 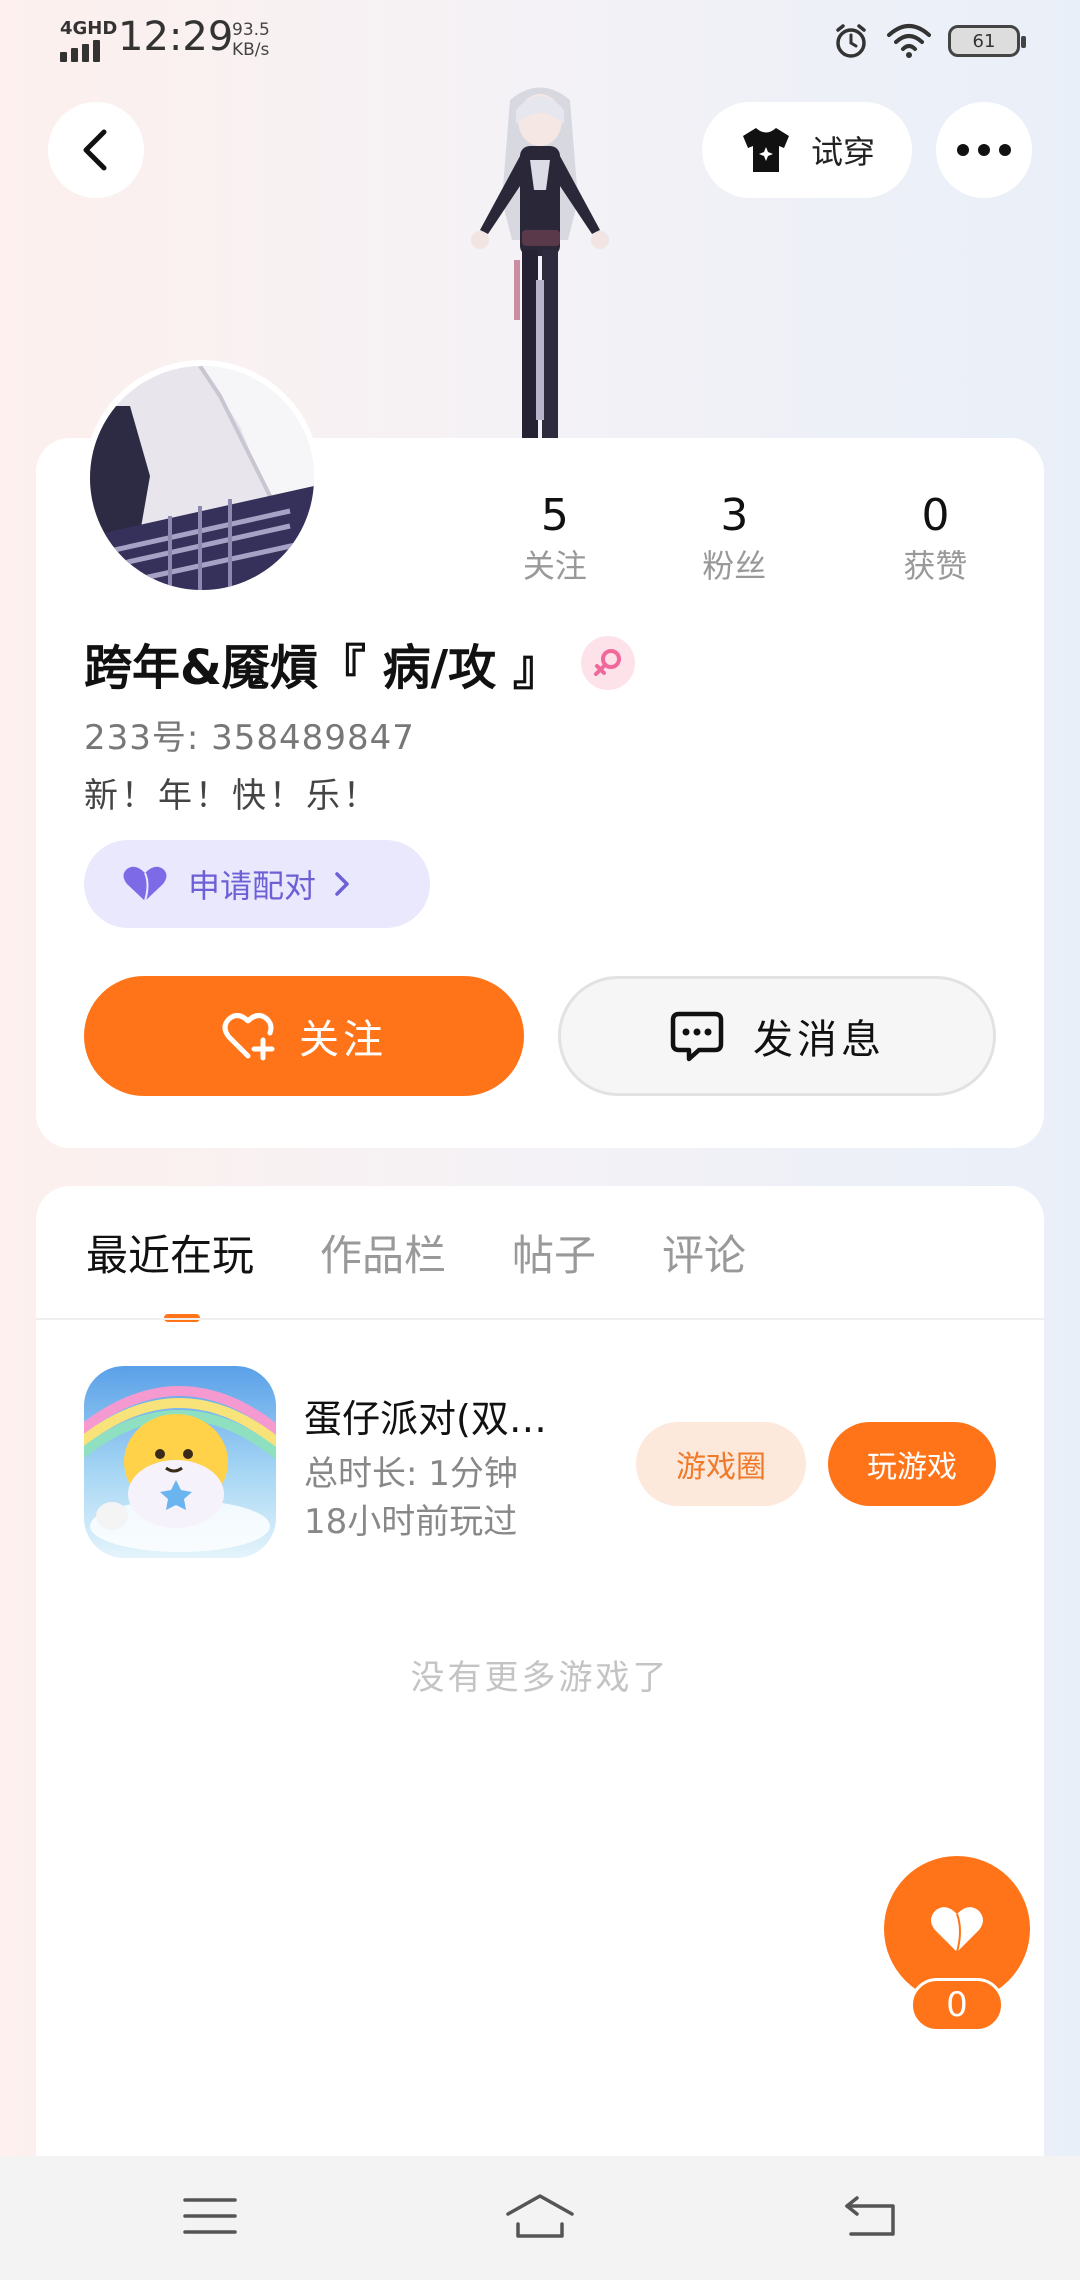 I want to click on heart-icon, so click(x=957, y=1930).